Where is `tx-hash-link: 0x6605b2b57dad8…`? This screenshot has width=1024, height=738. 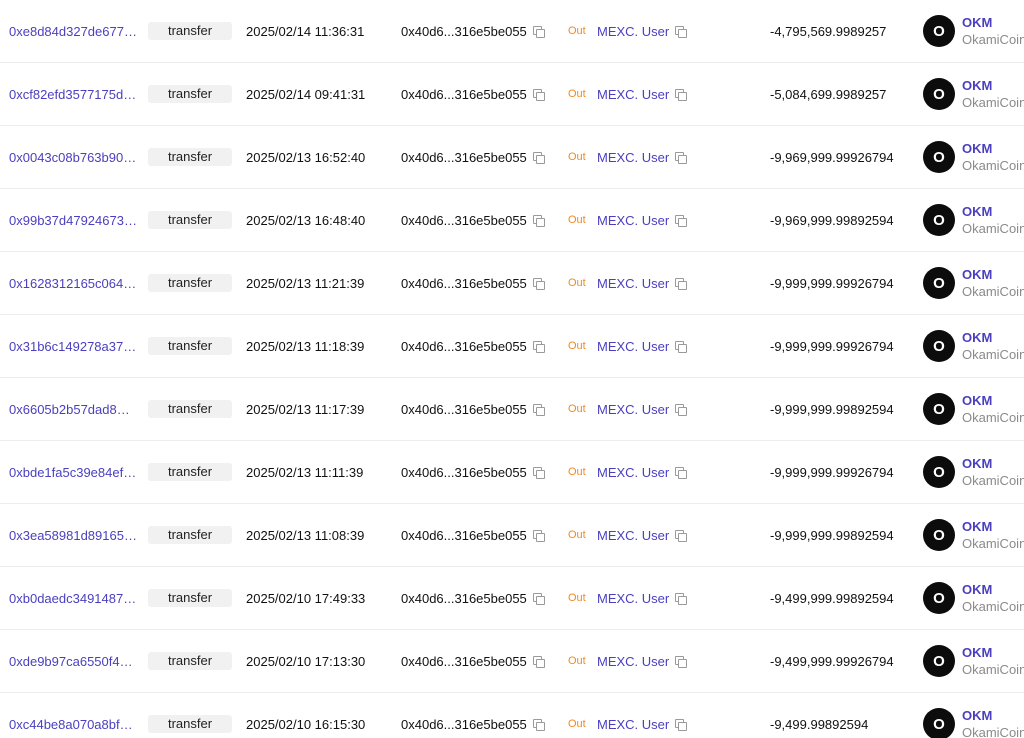 tx-hash-link: 0x6605b2b57dad8… is located at coordinates (74, 409).